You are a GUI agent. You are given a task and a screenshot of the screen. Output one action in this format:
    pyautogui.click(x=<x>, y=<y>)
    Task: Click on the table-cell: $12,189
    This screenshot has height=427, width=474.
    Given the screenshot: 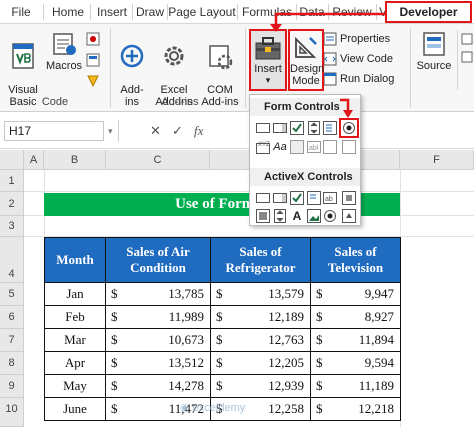 What is the action you would take?
    pyautogui.click(x=260, y=317)
    